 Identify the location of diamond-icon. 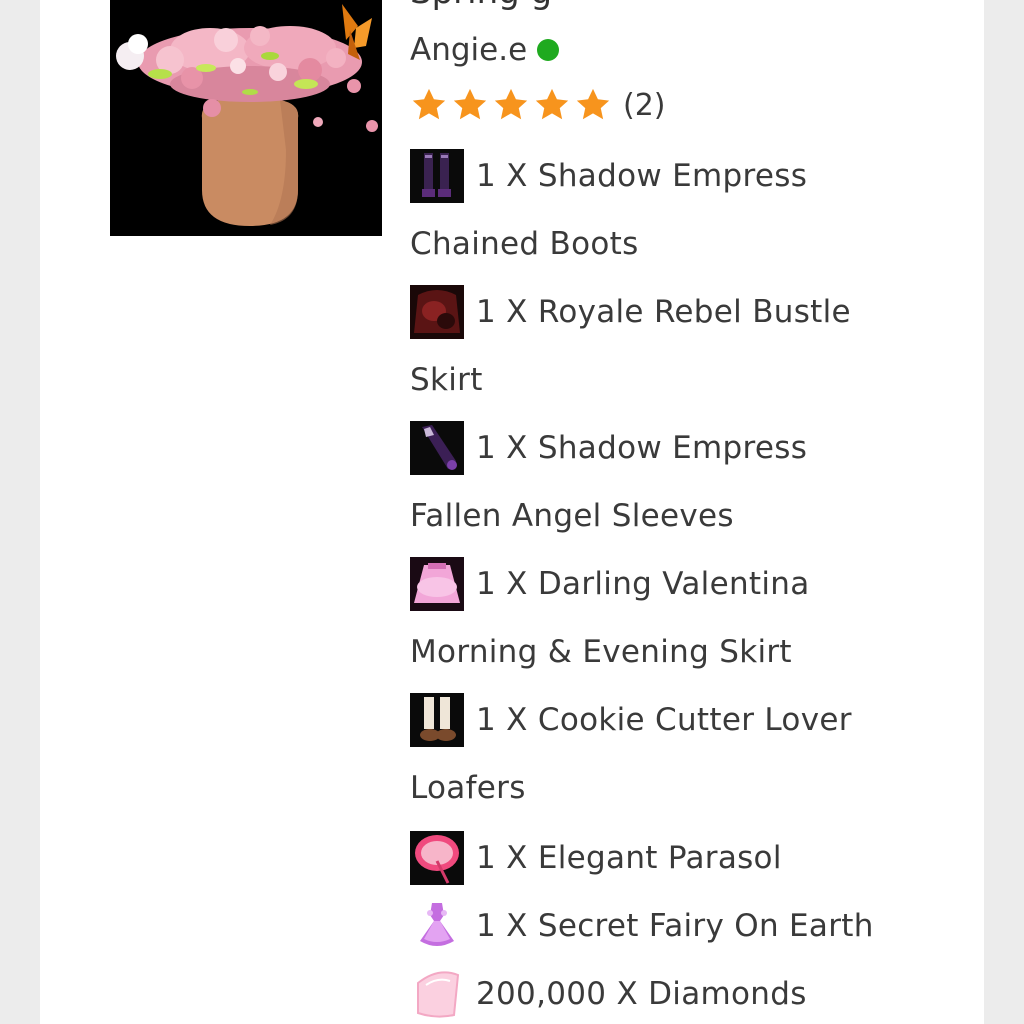
(438, 994).